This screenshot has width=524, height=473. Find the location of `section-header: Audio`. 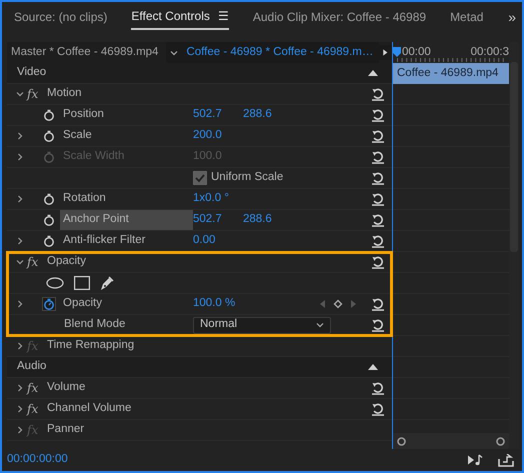

section-header: Audio is located at coordinates (31, 367).